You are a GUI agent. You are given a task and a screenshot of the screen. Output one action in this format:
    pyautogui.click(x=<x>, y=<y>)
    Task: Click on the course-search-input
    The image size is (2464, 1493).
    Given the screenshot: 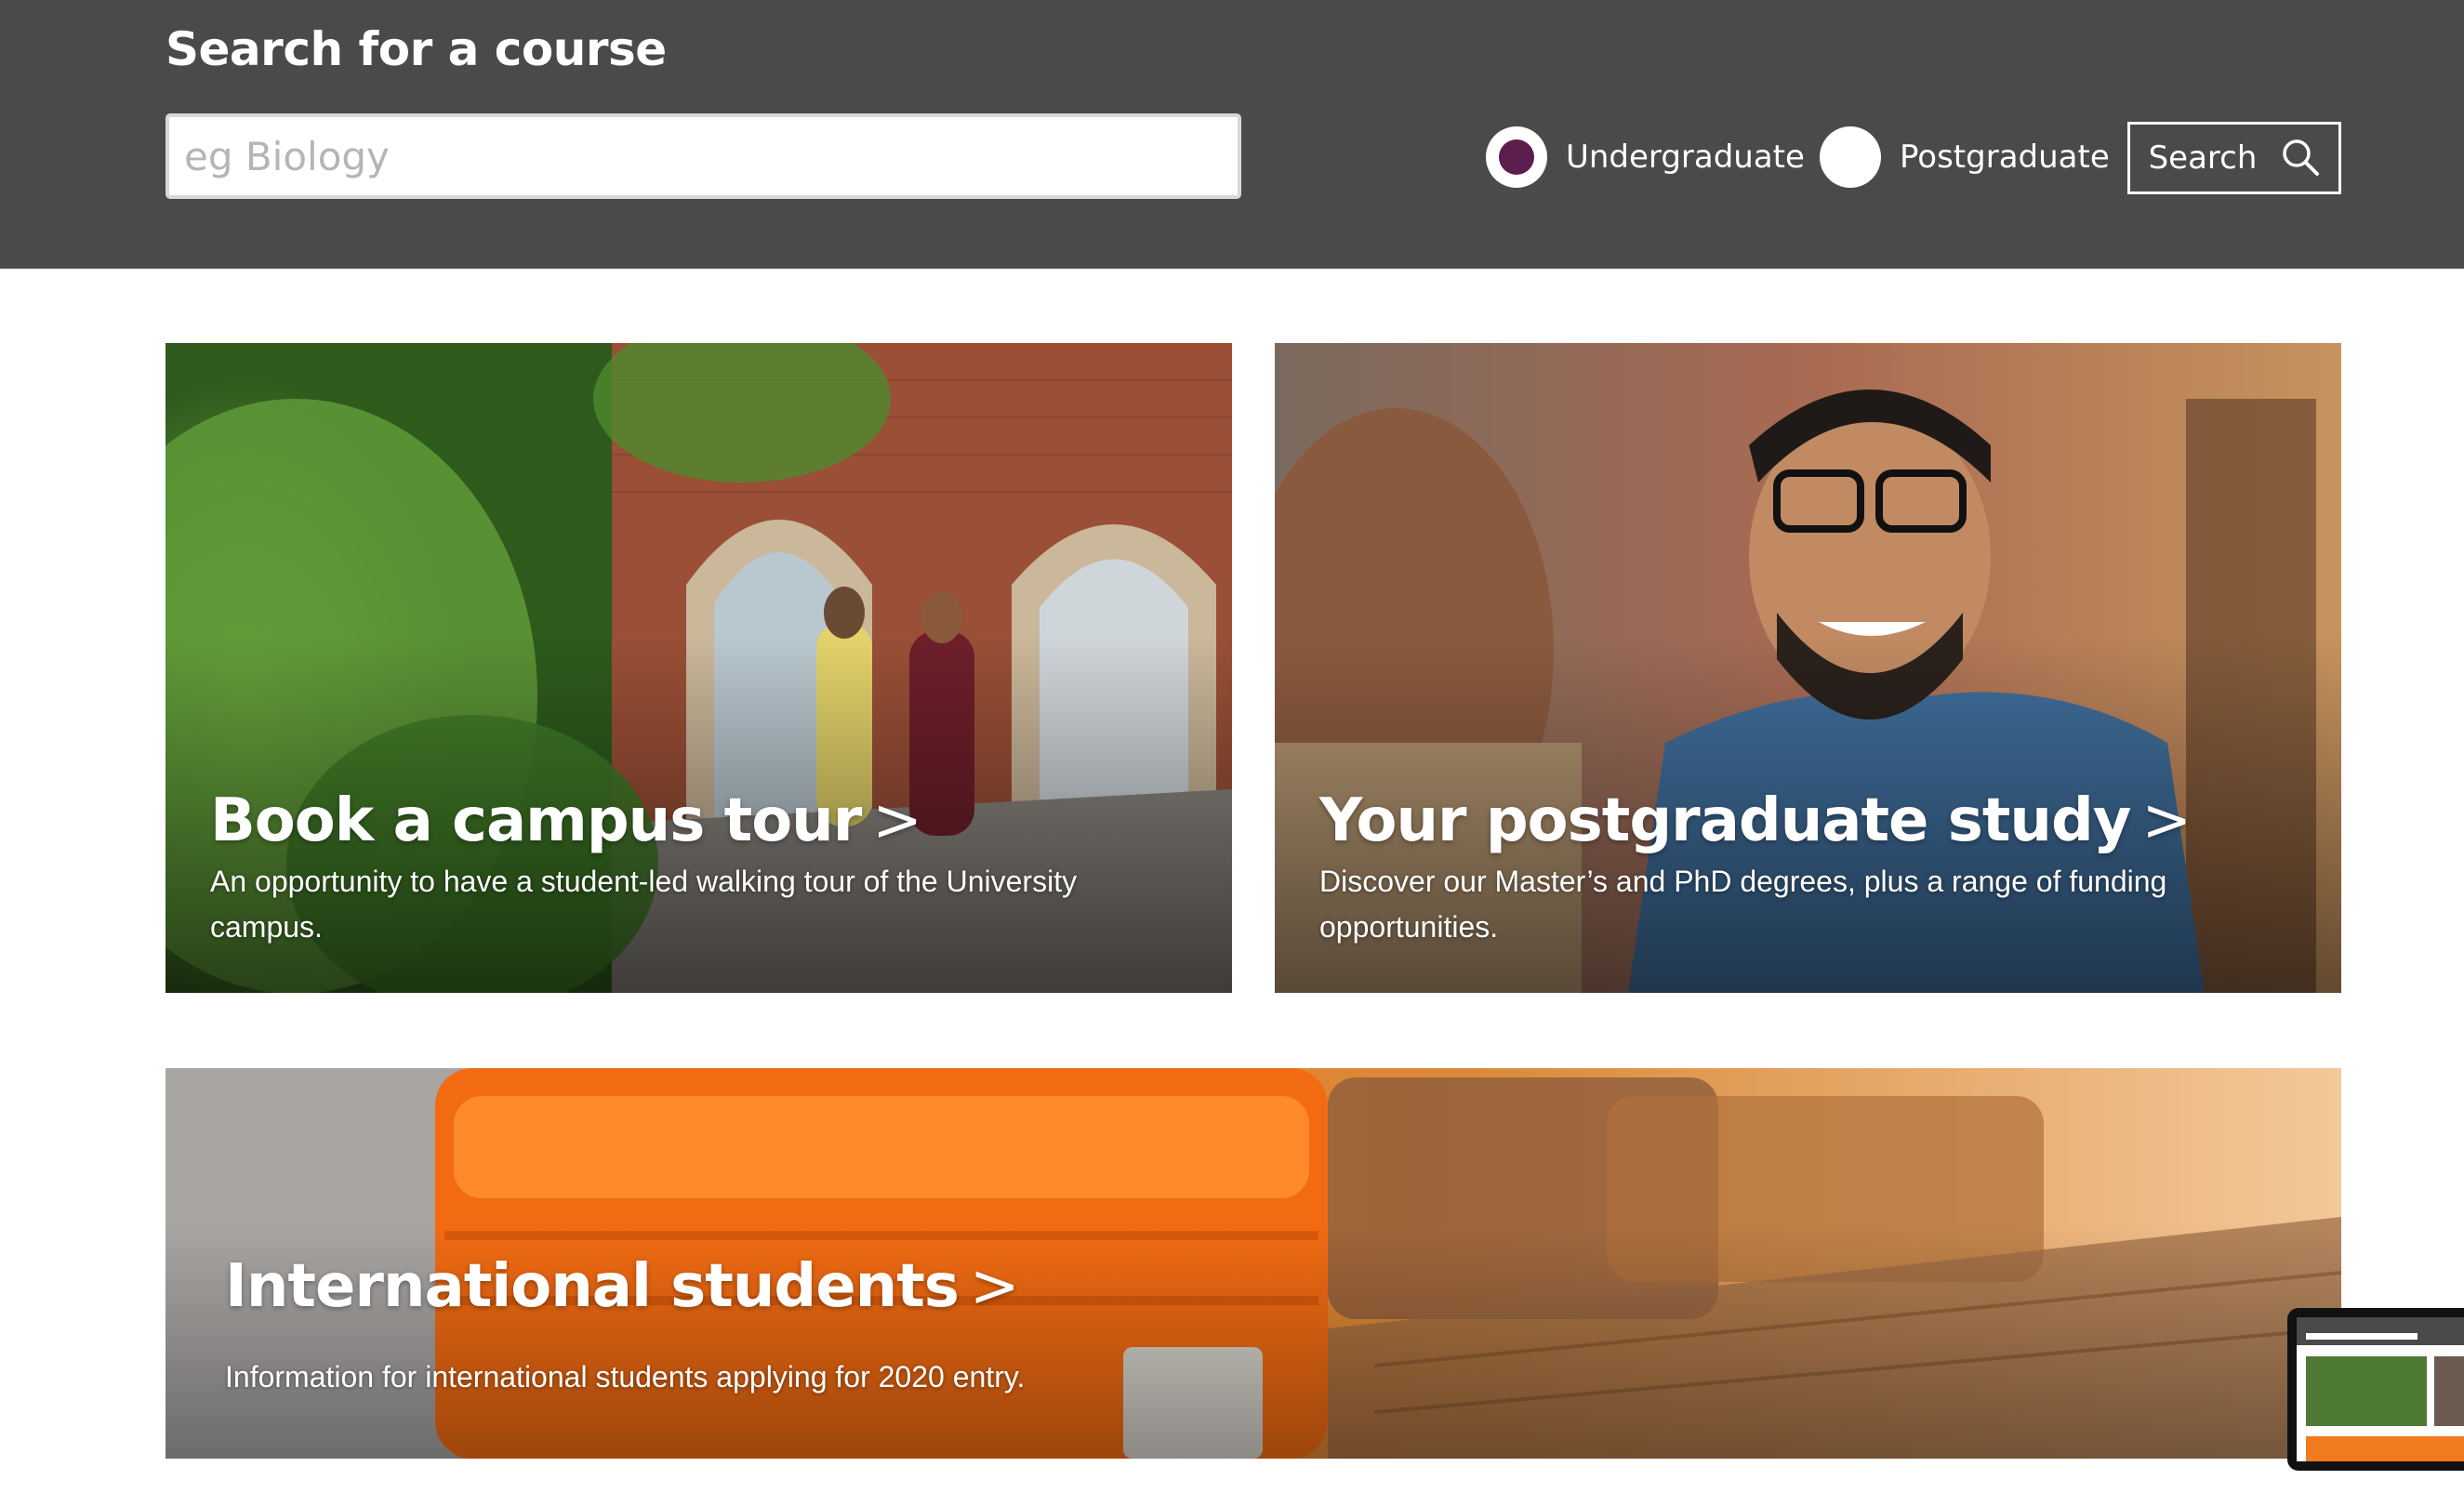 What is the action you would take?
    pyautogui.click(x=703, y=156)
    